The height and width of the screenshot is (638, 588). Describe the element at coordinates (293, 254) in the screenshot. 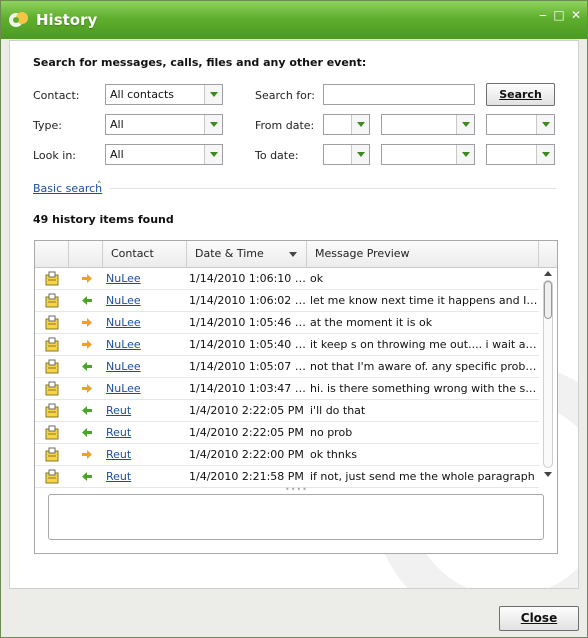

I see `sort-descending-icon` at that location.